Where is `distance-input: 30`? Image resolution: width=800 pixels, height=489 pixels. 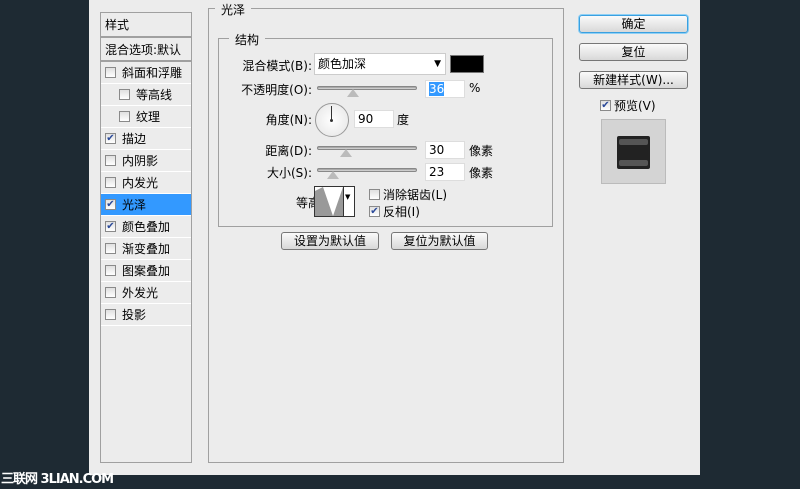
distance-input: 30 is located at coordinates (445, 150).